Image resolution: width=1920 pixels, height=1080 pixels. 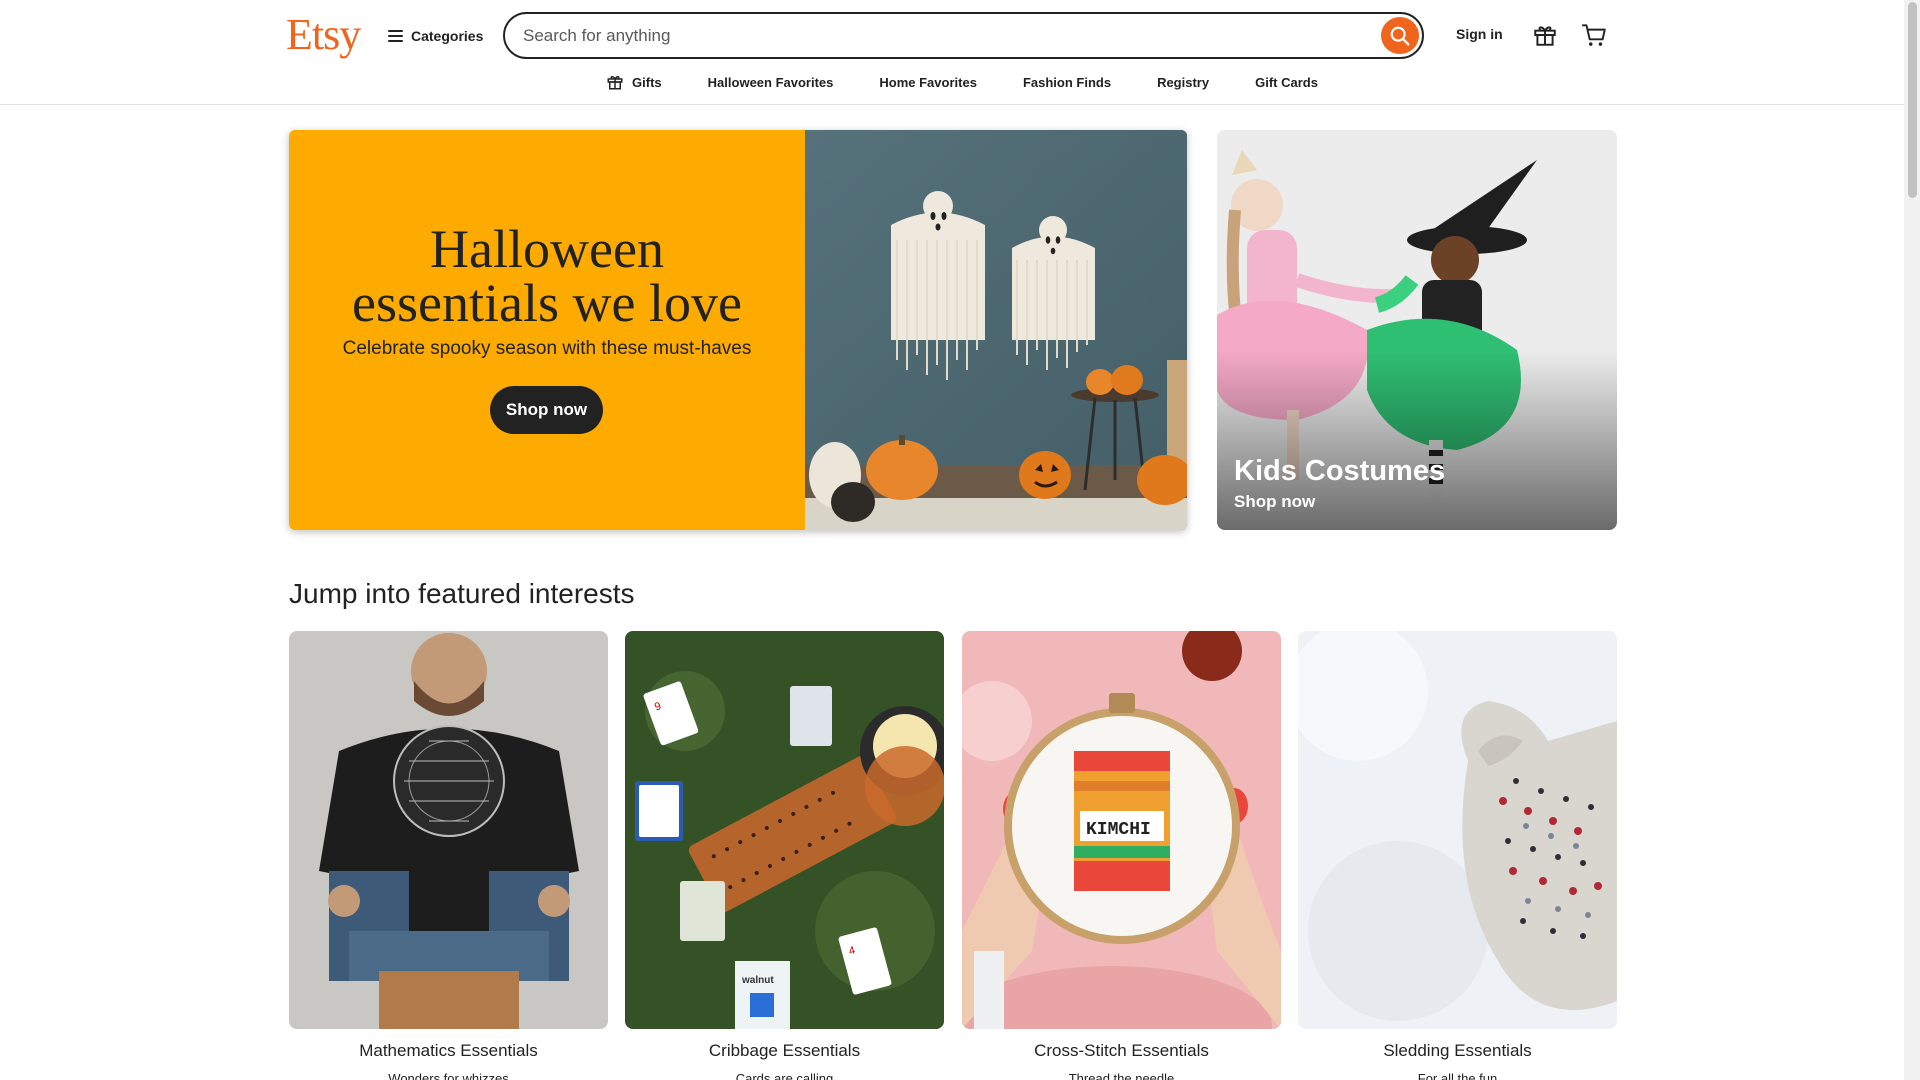 What do you see at coordinates (771, 82) in the screenshot?
I see `nav-item-halloween-favorites: Halloween Favorites` at bounding box center [771, 82].